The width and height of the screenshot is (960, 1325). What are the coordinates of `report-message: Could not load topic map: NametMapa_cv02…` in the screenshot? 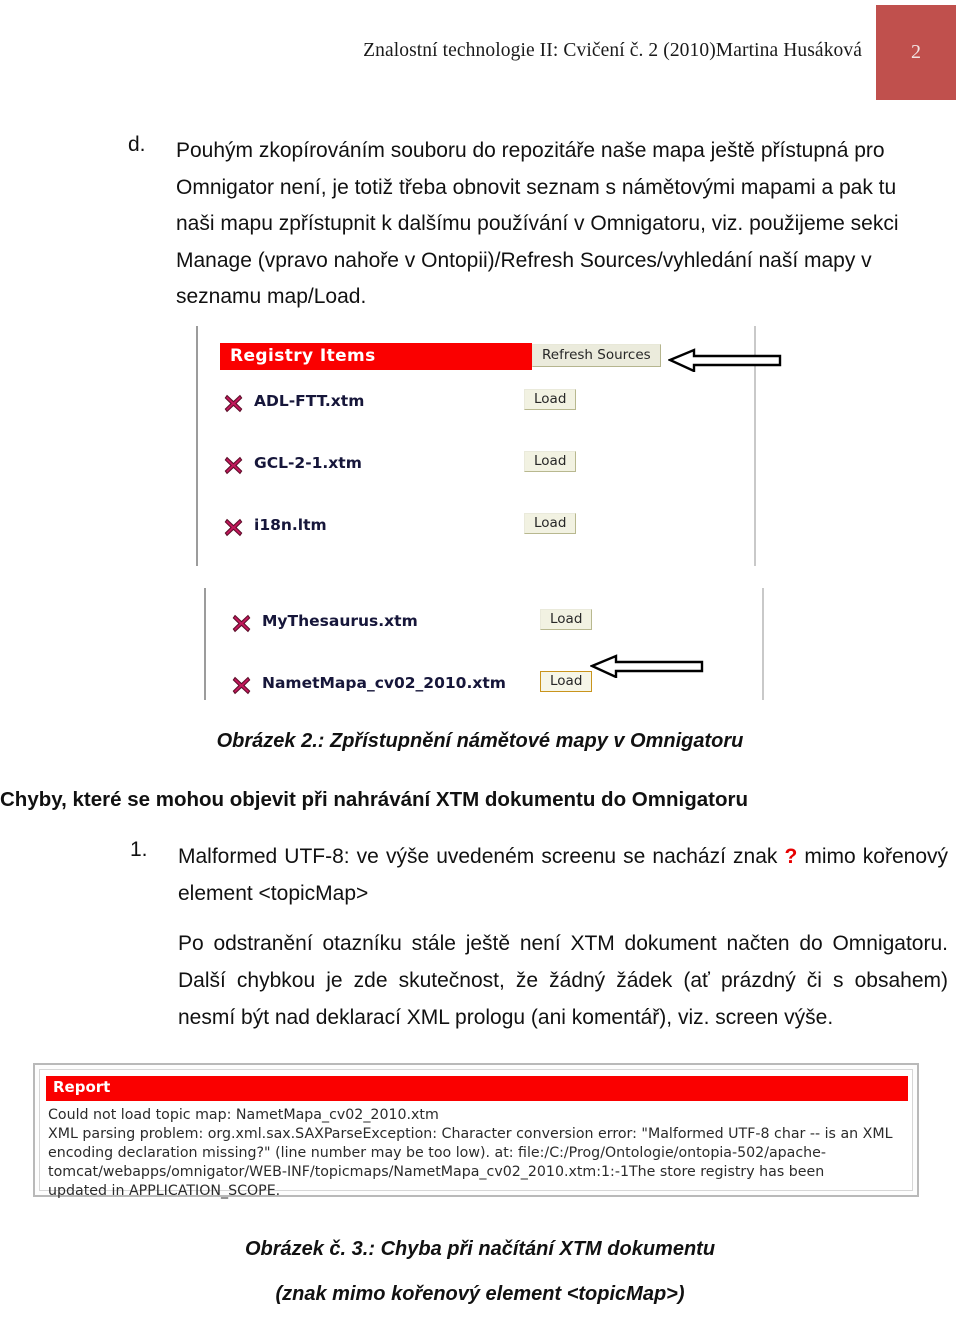 It's located at (481, 1153).